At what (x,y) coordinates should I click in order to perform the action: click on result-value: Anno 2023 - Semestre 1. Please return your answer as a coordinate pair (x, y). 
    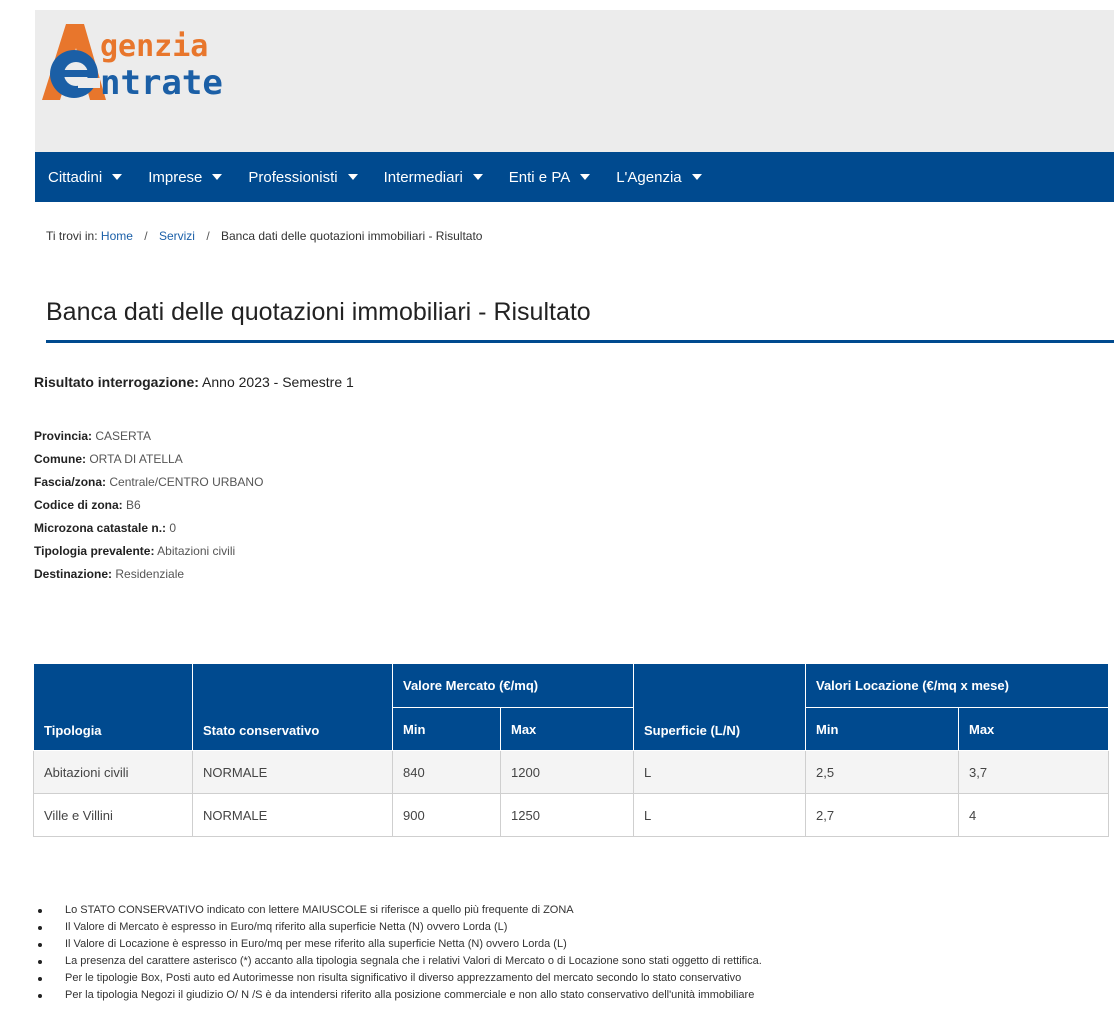
    Looking at the image, I should click on (278, 382).